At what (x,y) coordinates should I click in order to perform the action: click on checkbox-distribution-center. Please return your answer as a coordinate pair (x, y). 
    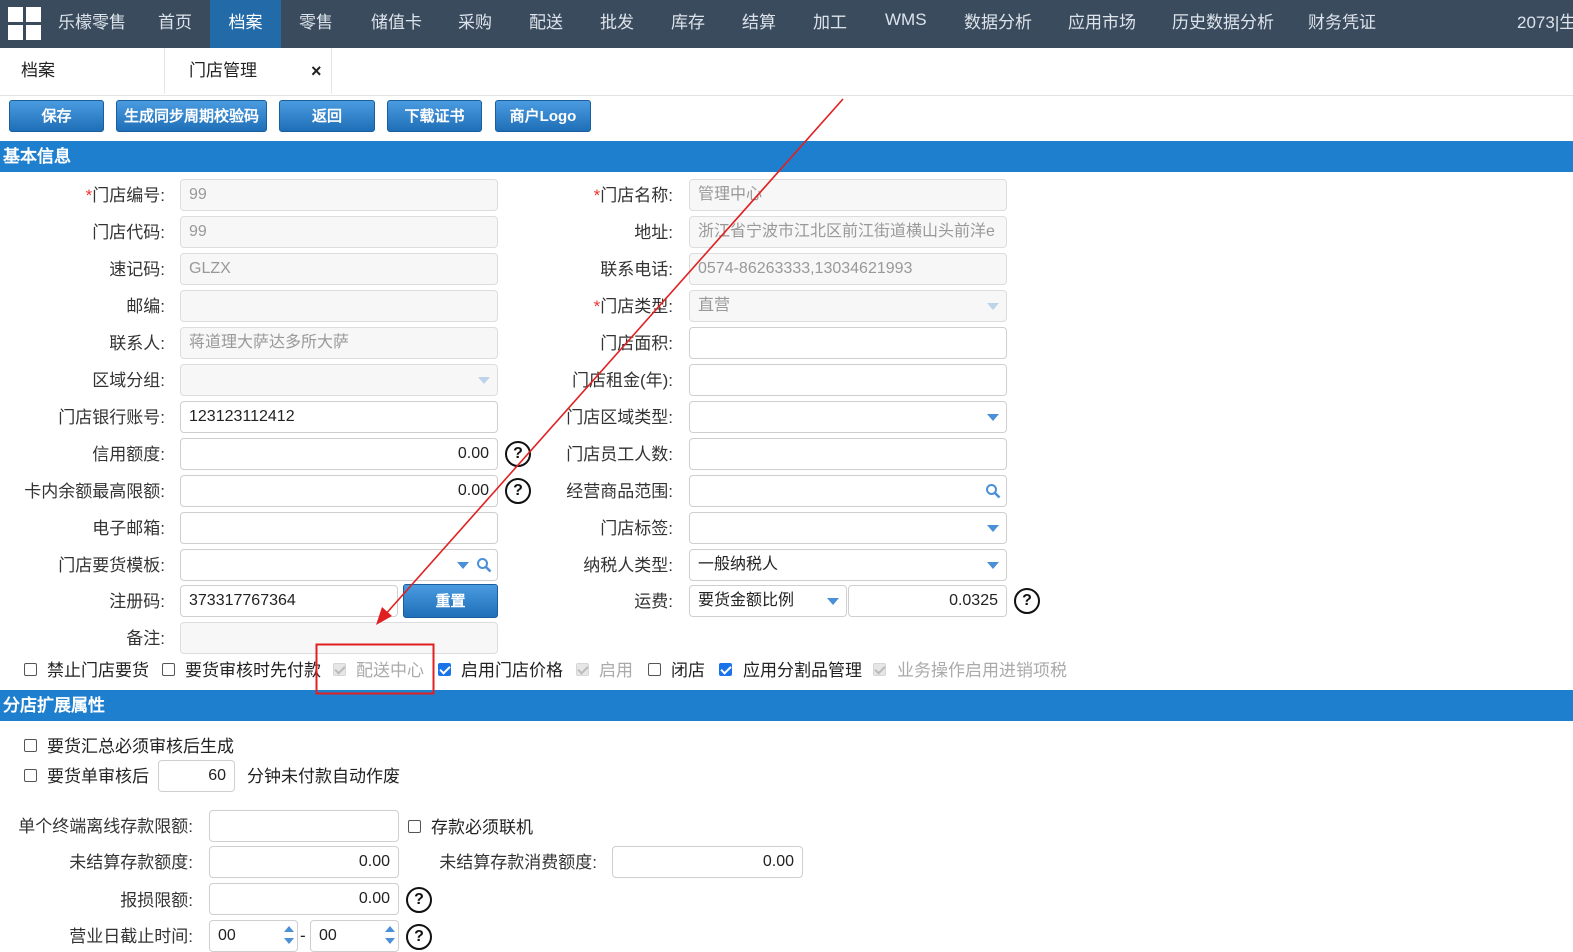
    Looking at the image, I should click on (339, 669).